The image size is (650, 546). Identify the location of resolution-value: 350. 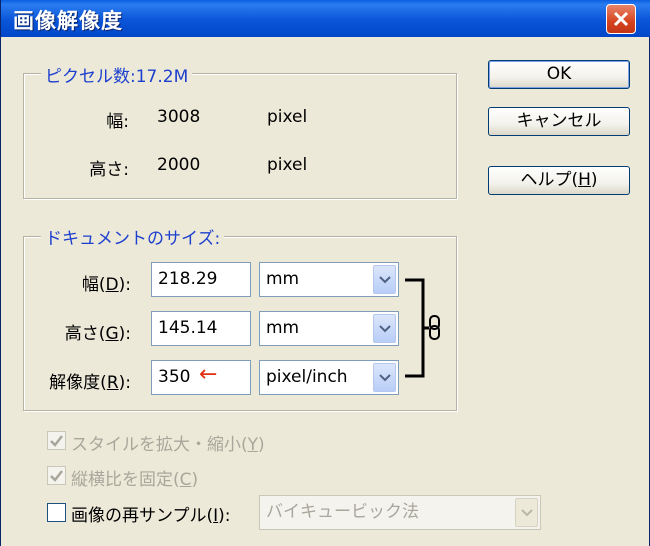
(174, 377).